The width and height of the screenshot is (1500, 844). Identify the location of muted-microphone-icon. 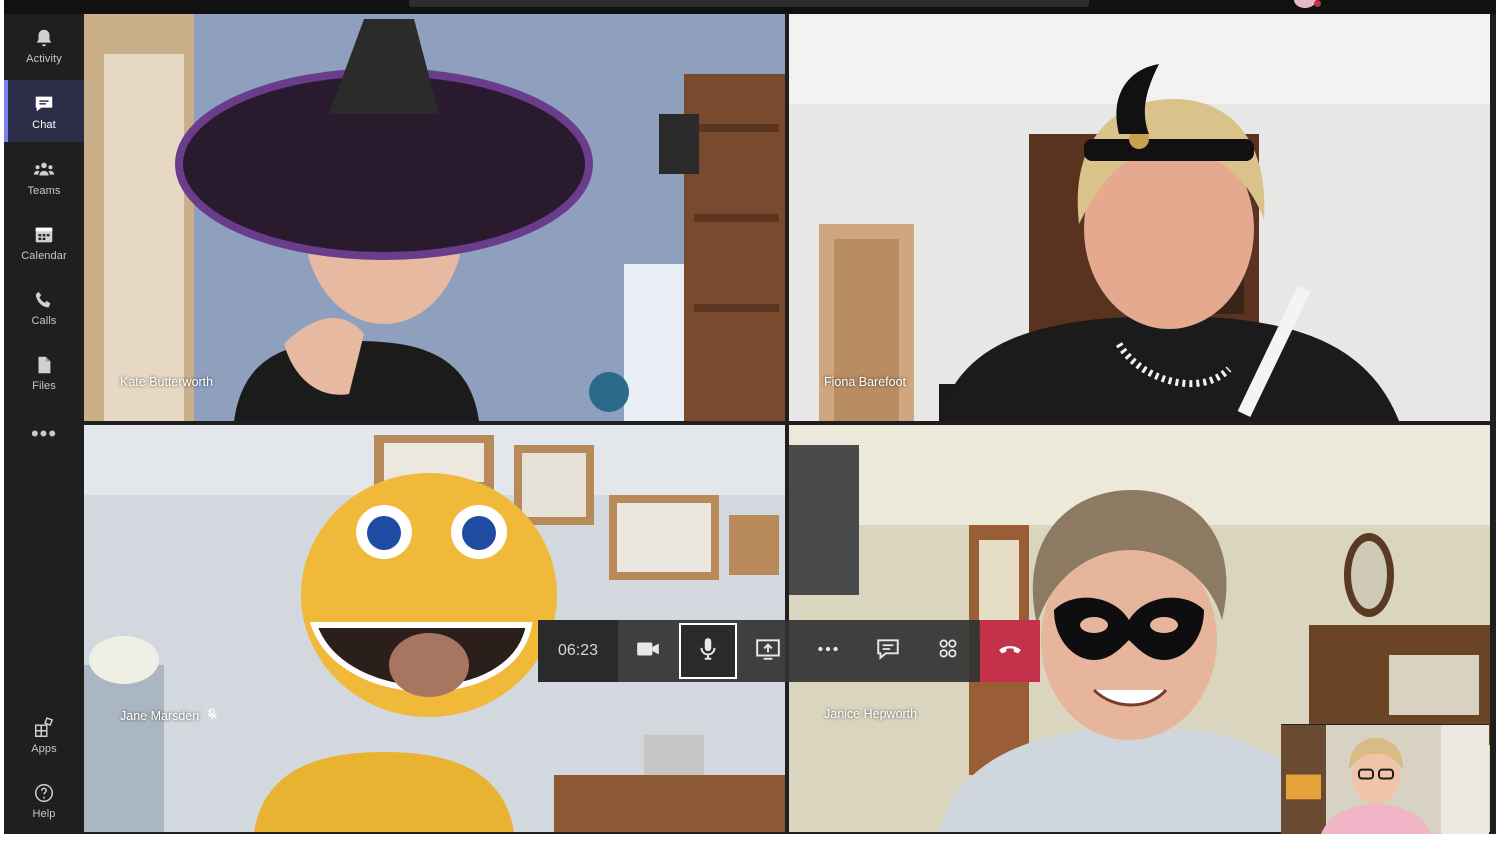
(212, 715).